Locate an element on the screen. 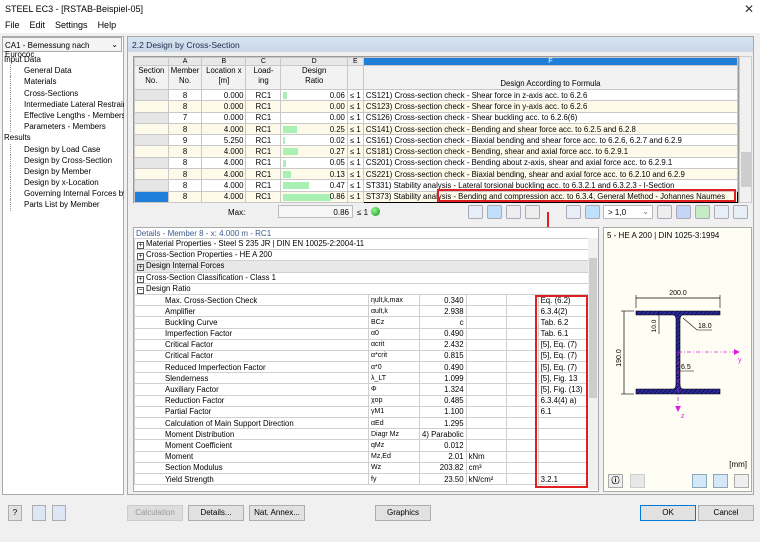 Image resolution: width=760 pixels, height=542 pixels. menu-settings: Settings is located at coordinates (71, 25).